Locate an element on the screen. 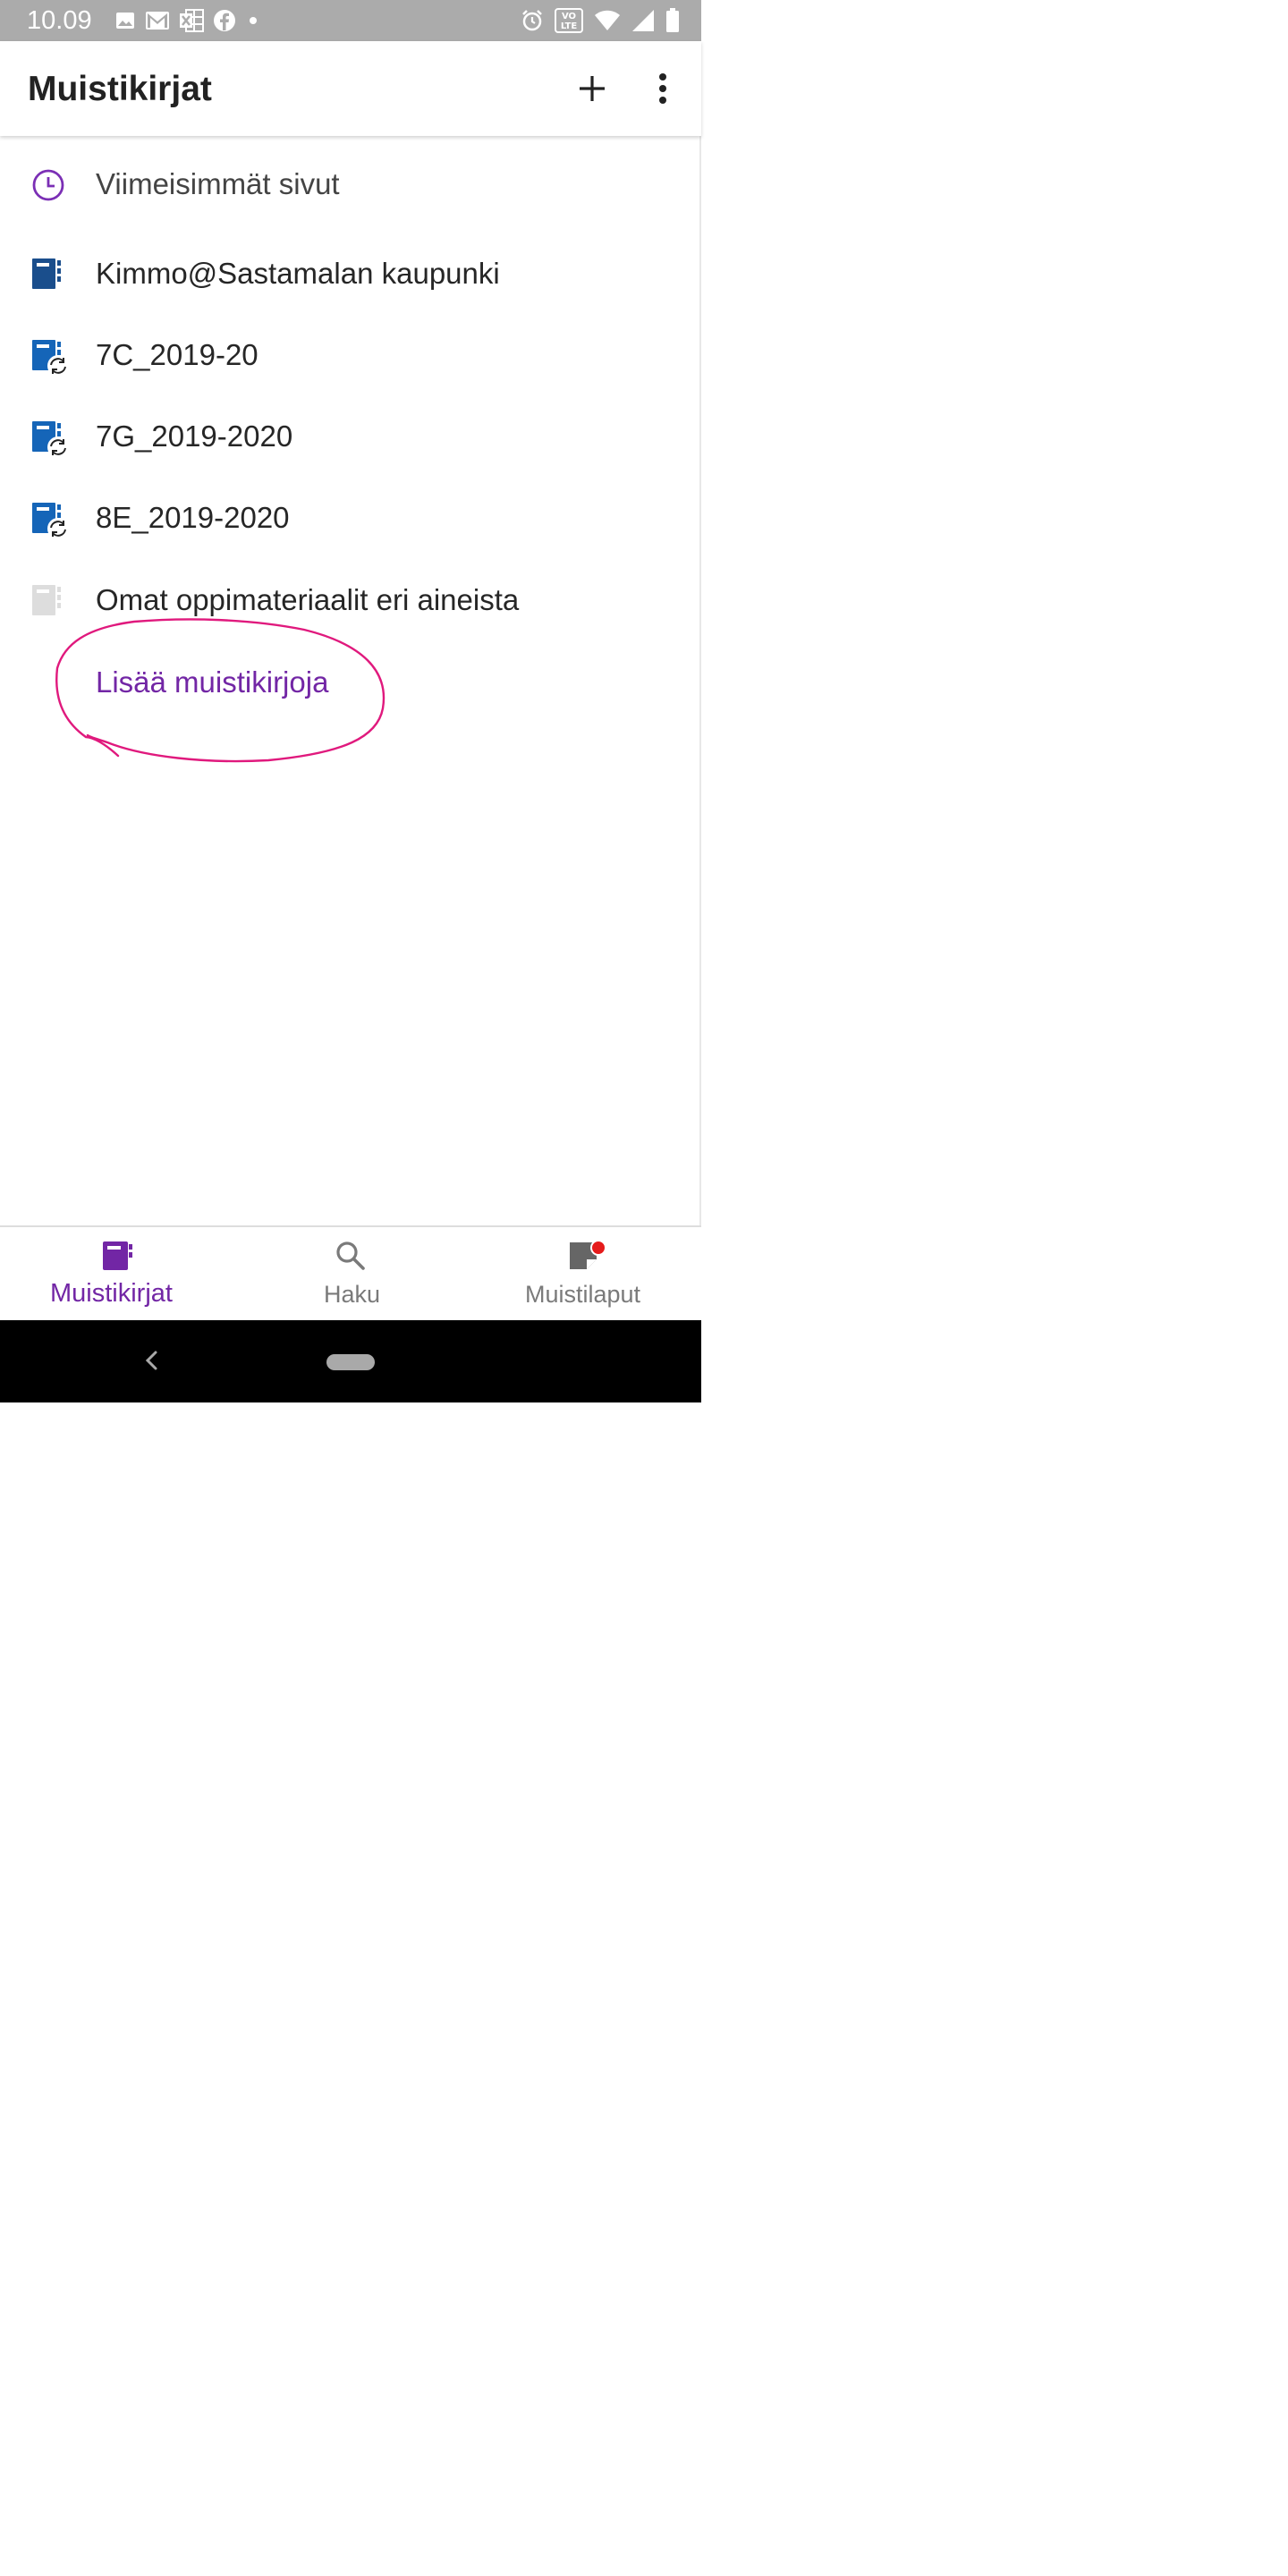 This screenshot has width=1288, height=2576. notebook-label: Omat oppimateriaalit eri aineista is located at coordinates (308, 599).